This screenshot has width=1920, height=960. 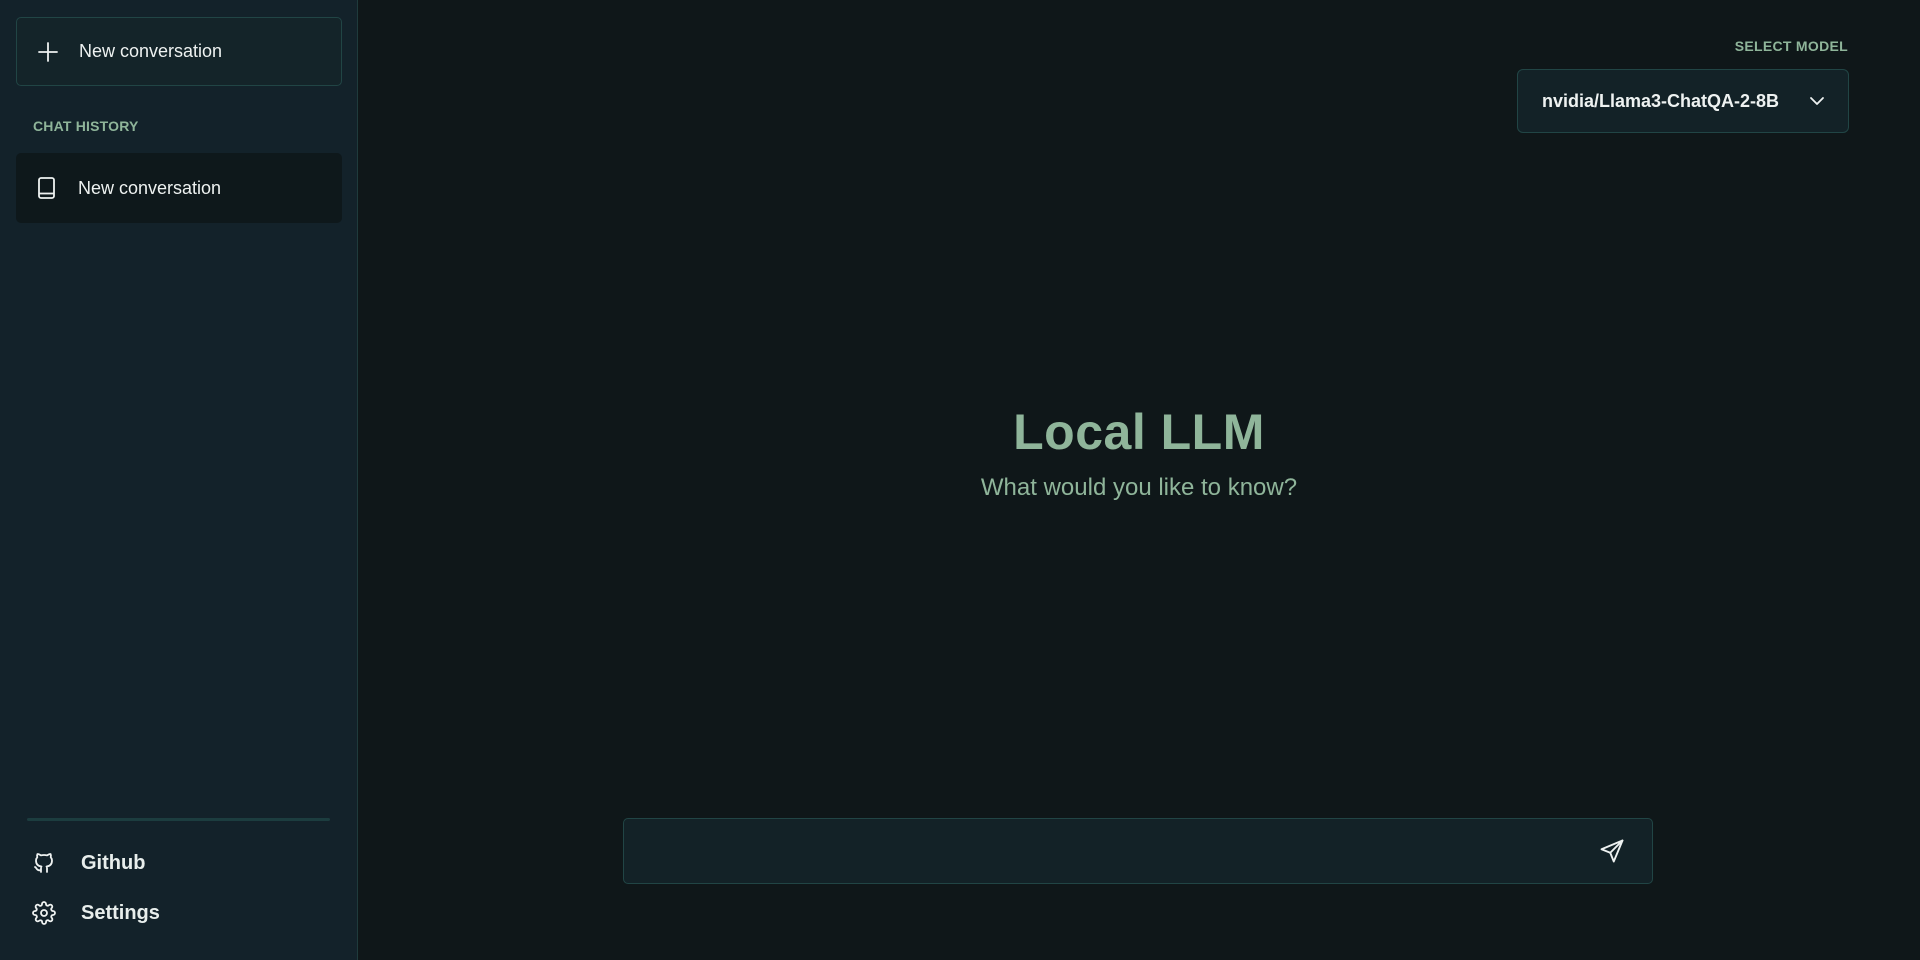 I want to click on hero: Local LLM What would you like to know?, so click(x=1139, y=451).